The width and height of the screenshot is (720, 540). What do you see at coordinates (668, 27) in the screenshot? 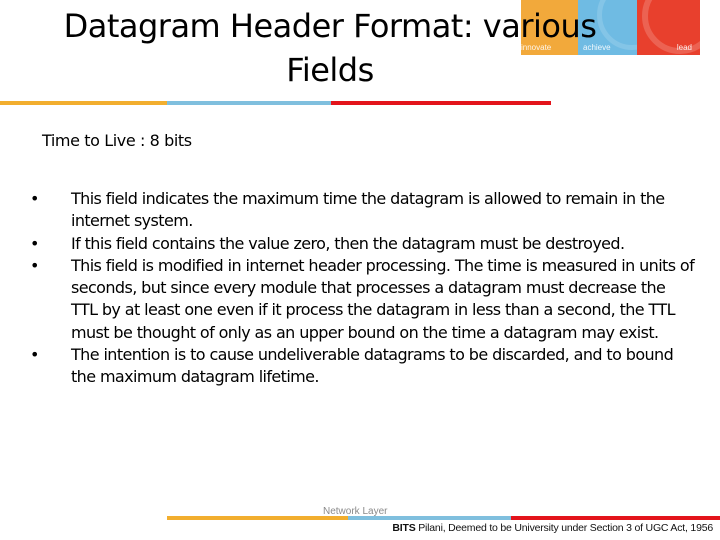
I see `logo-segment-lead: lead` at bounding box center [668, 27].